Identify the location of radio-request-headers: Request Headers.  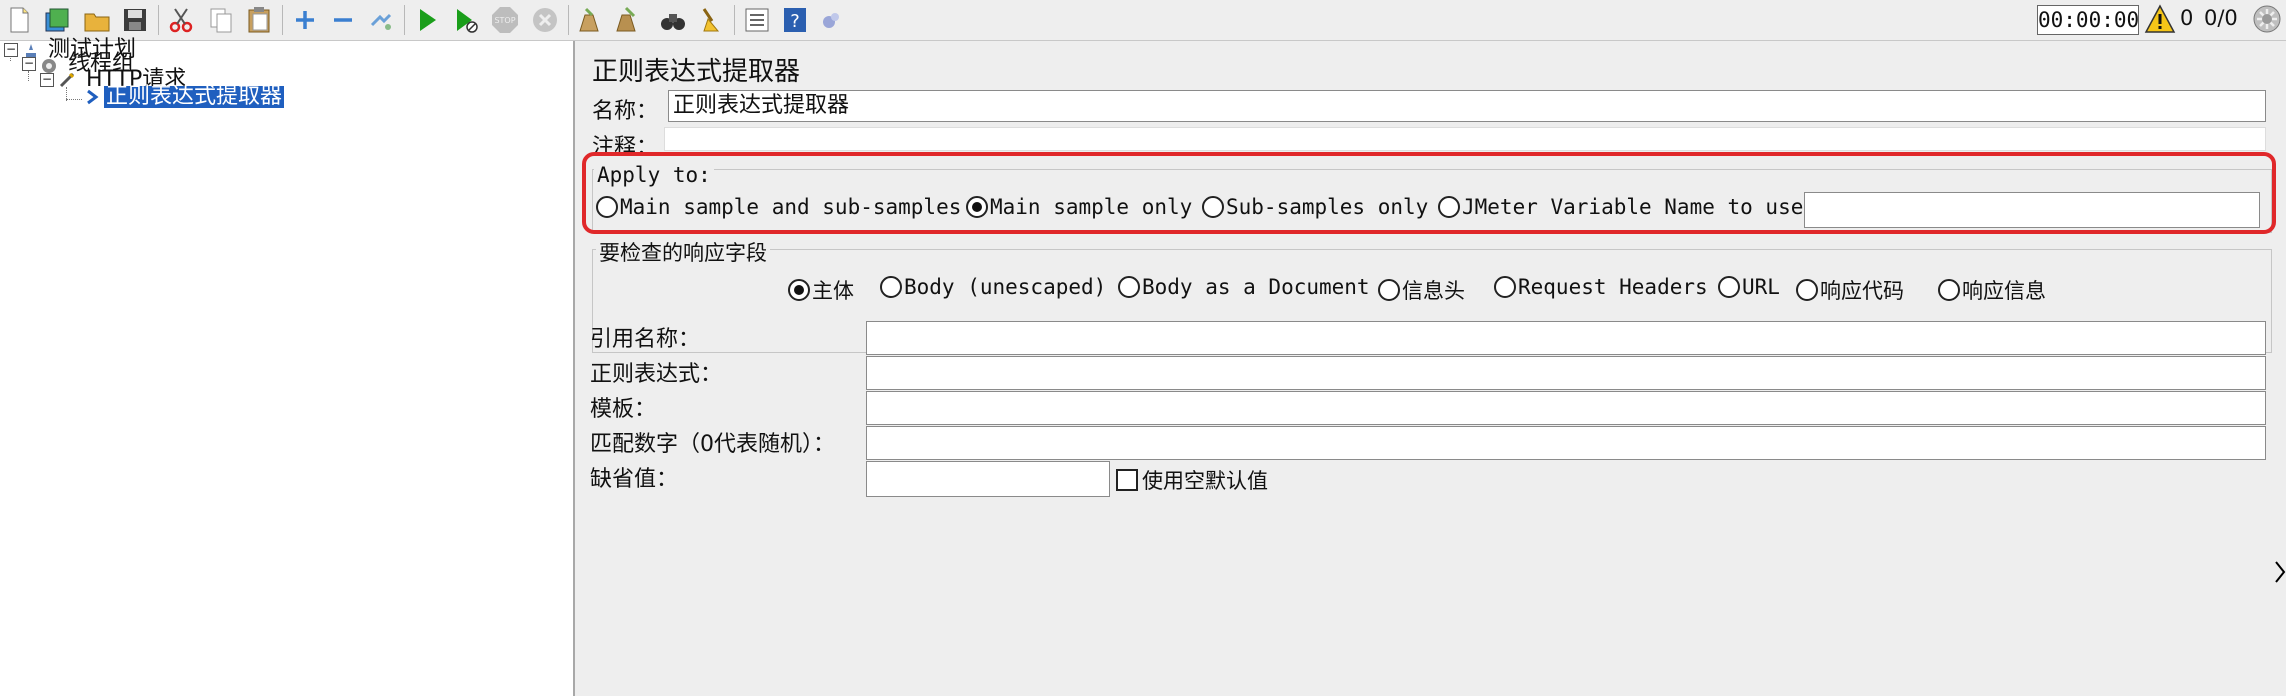
(1601, 287).